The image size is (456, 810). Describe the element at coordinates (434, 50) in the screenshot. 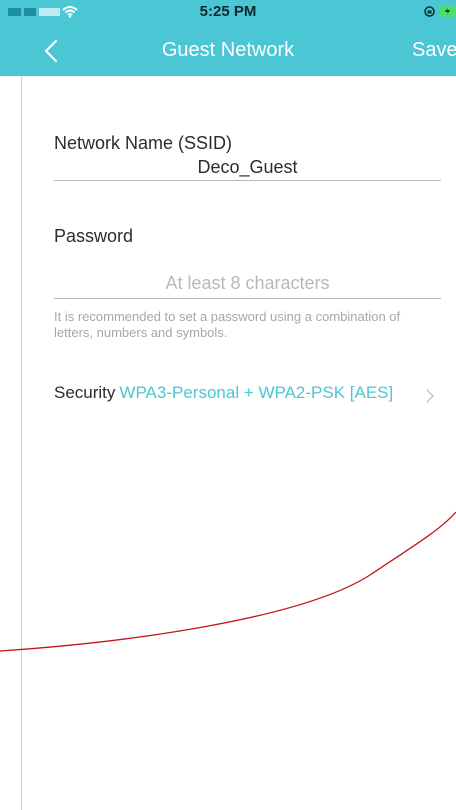

I see `save-button: Save` at that location.